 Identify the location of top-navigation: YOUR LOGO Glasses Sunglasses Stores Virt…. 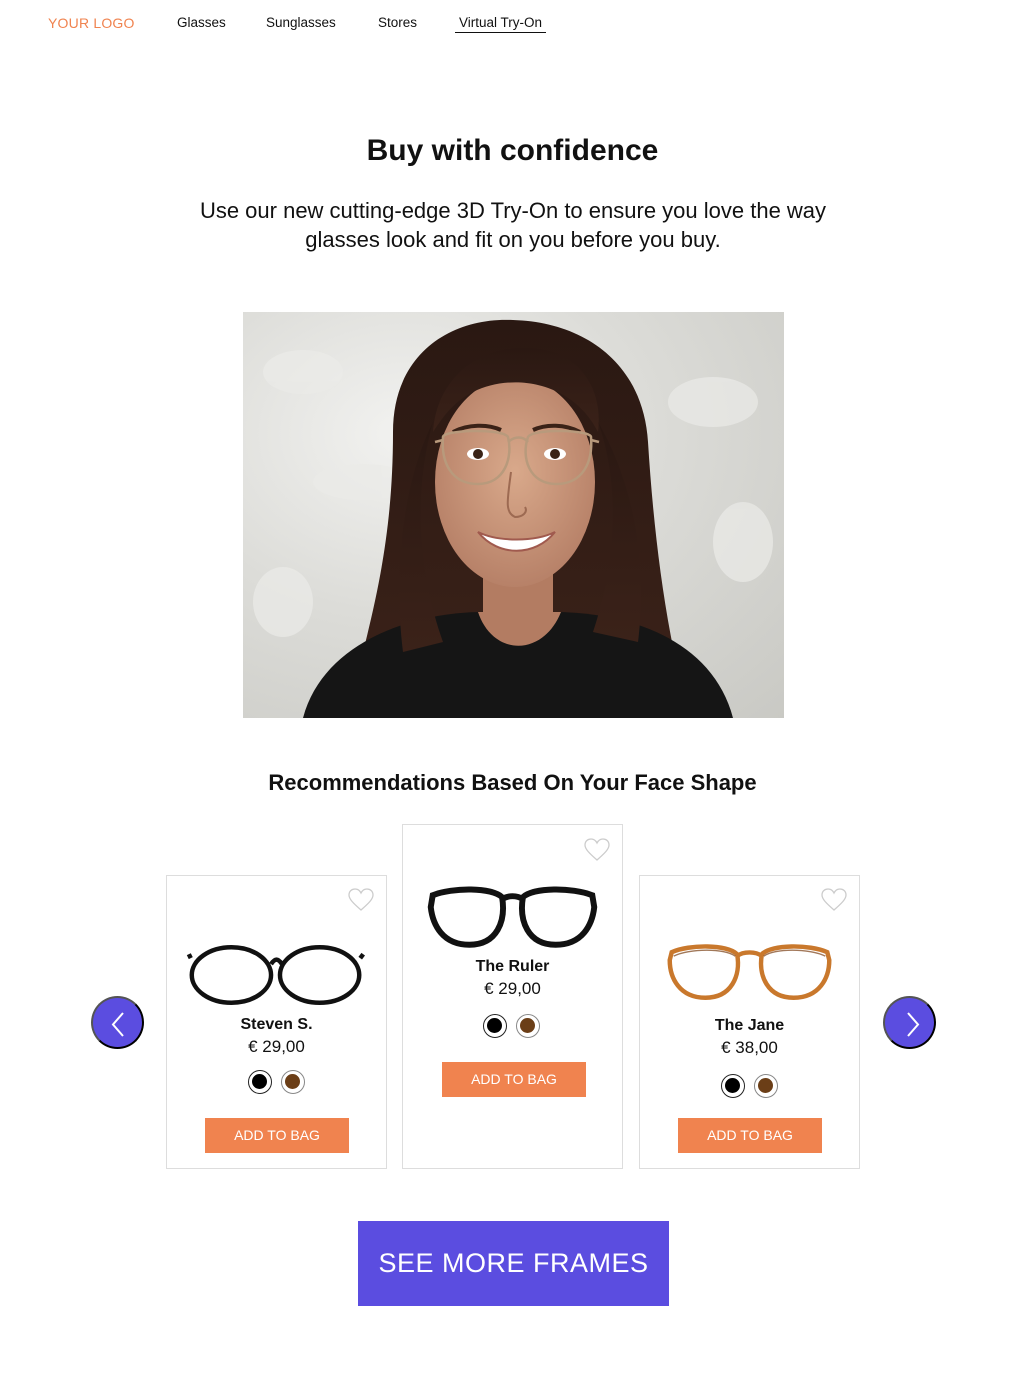
(512, 24).